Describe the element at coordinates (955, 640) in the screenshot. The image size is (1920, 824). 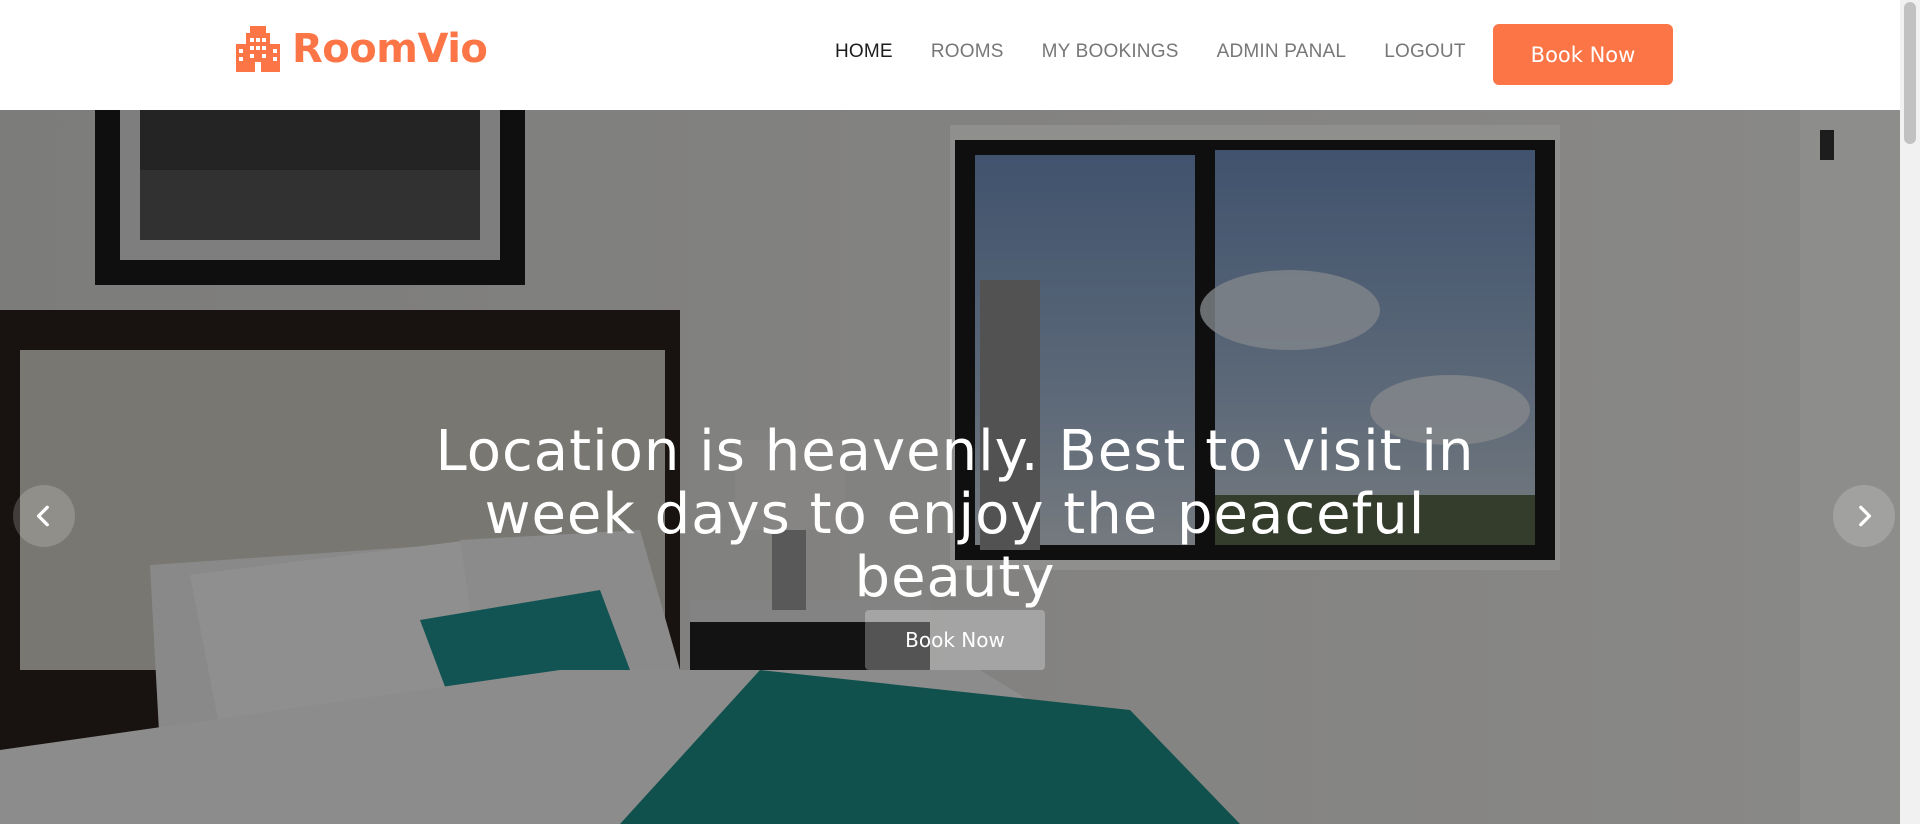
I see `hero-book-now-button: Book Now` at that location.